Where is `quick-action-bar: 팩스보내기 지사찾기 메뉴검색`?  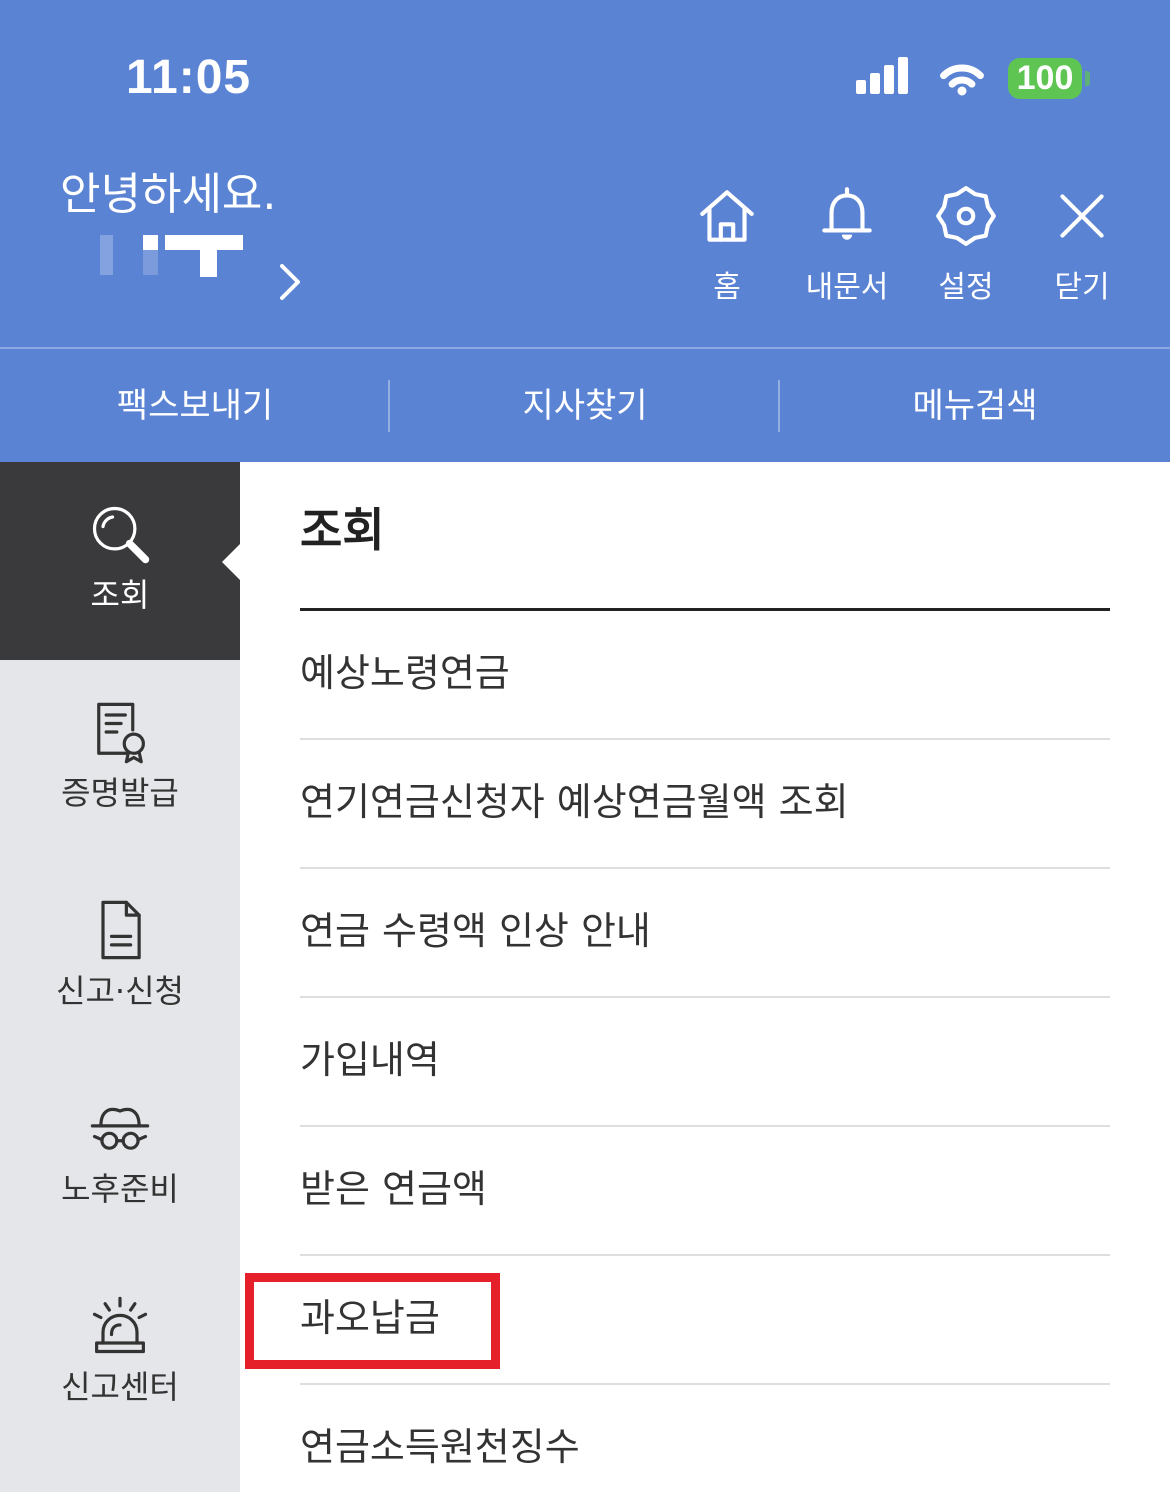
quick-action-bar: 팩스보내기 지사찾기 메뉴검색 is located at coordinates (585, 405).